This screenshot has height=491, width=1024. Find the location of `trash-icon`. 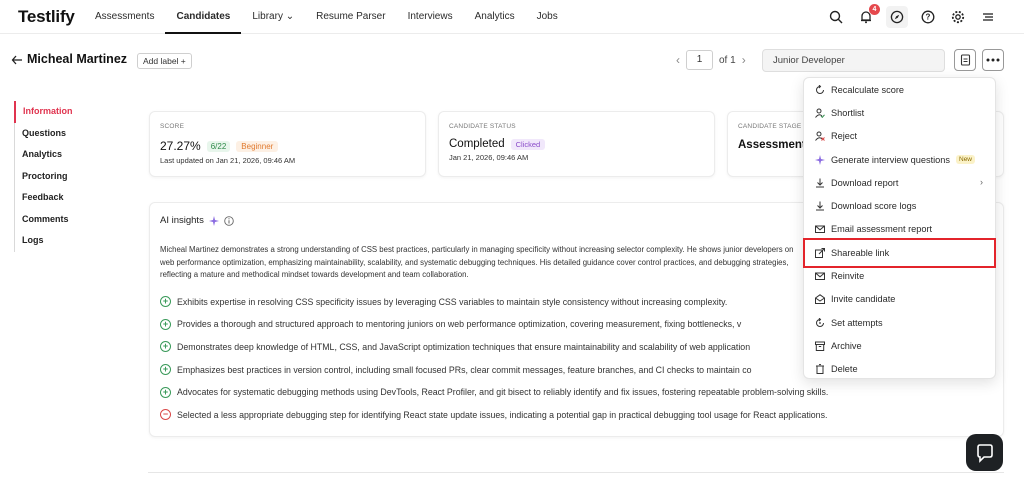

trash-icon is located at coordinates (820, 369).